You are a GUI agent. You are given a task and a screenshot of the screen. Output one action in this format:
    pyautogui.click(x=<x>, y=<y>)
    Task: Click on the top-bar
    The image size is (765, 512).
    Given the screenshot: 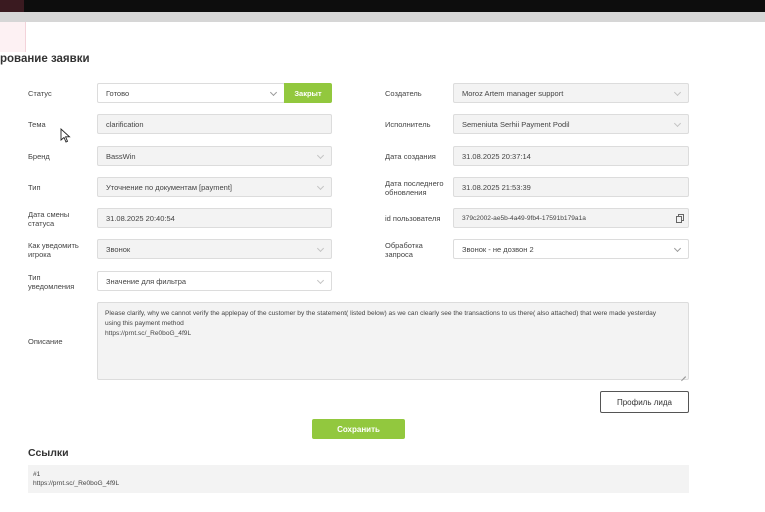 What is the action you would take?
    pyautogui.click(x=382, y=6)
    